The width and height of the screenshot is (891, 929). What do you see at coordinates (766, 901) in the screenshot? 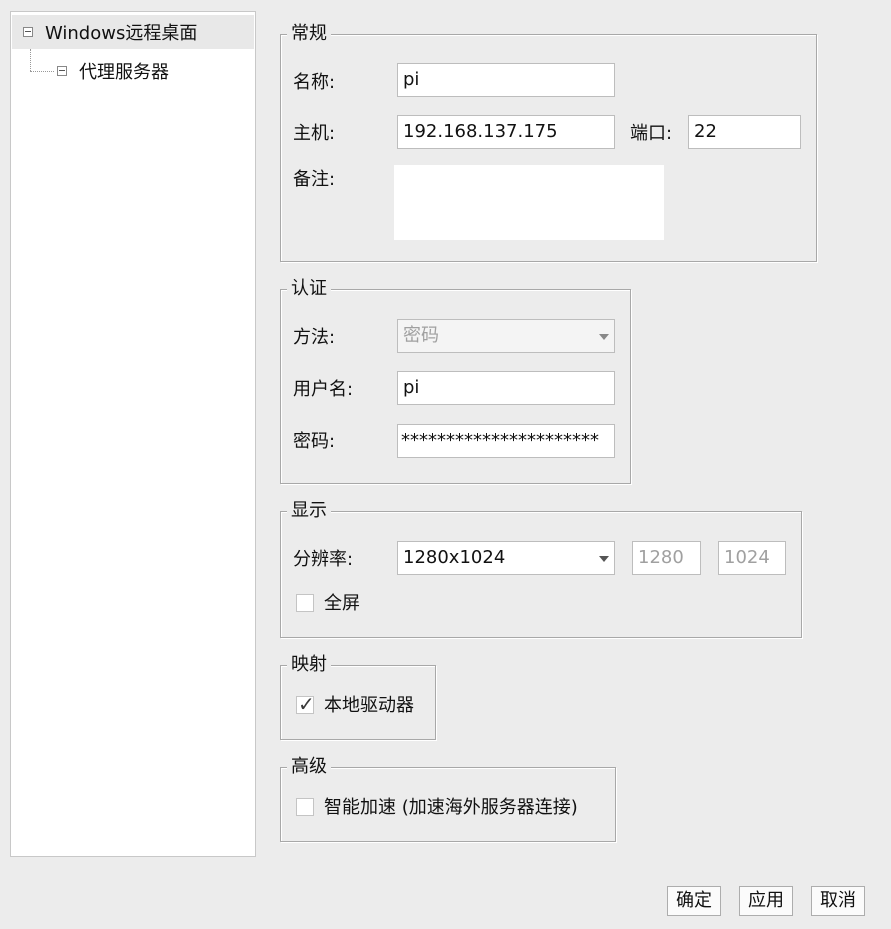
I see `apply-button: 应用` at bounding box center [766, 901].